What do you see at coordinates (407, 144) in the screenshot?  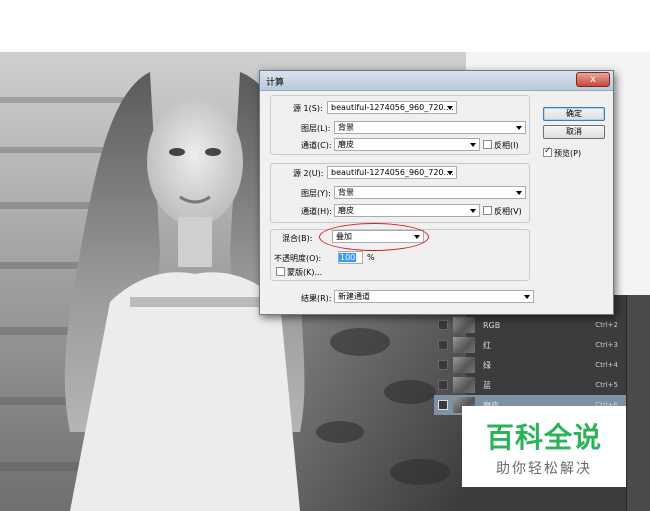 I see `source1-channel-select: 磨皮` at bounding box center [407, 144].